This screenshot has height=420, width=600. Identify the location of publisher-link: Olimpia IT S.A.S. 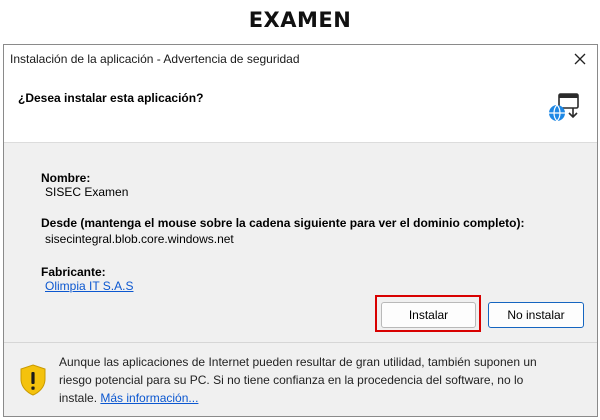
(89, 286).